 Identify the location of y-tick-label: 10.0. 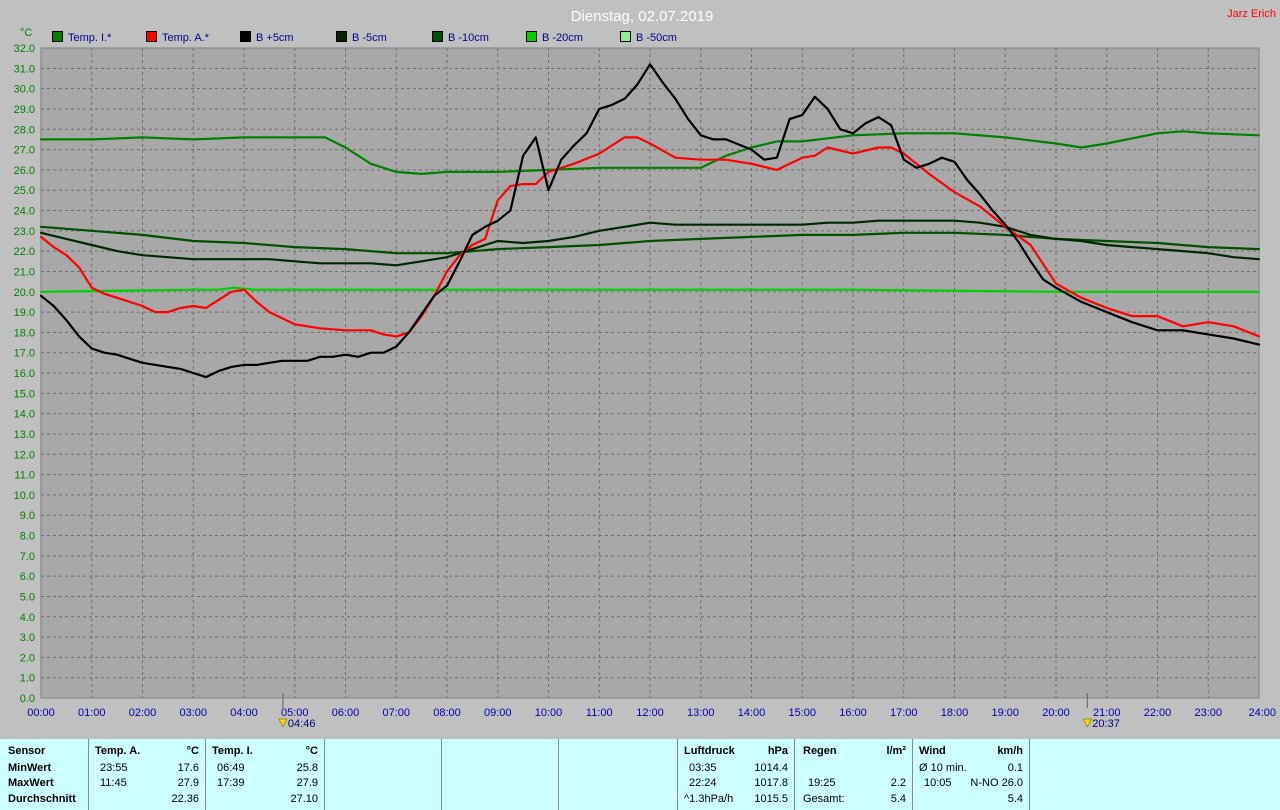
(24, 496).